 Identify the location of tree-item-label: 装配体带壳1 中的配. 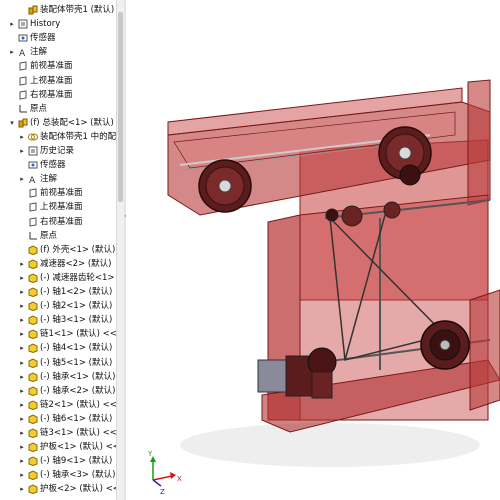
(78, 136).